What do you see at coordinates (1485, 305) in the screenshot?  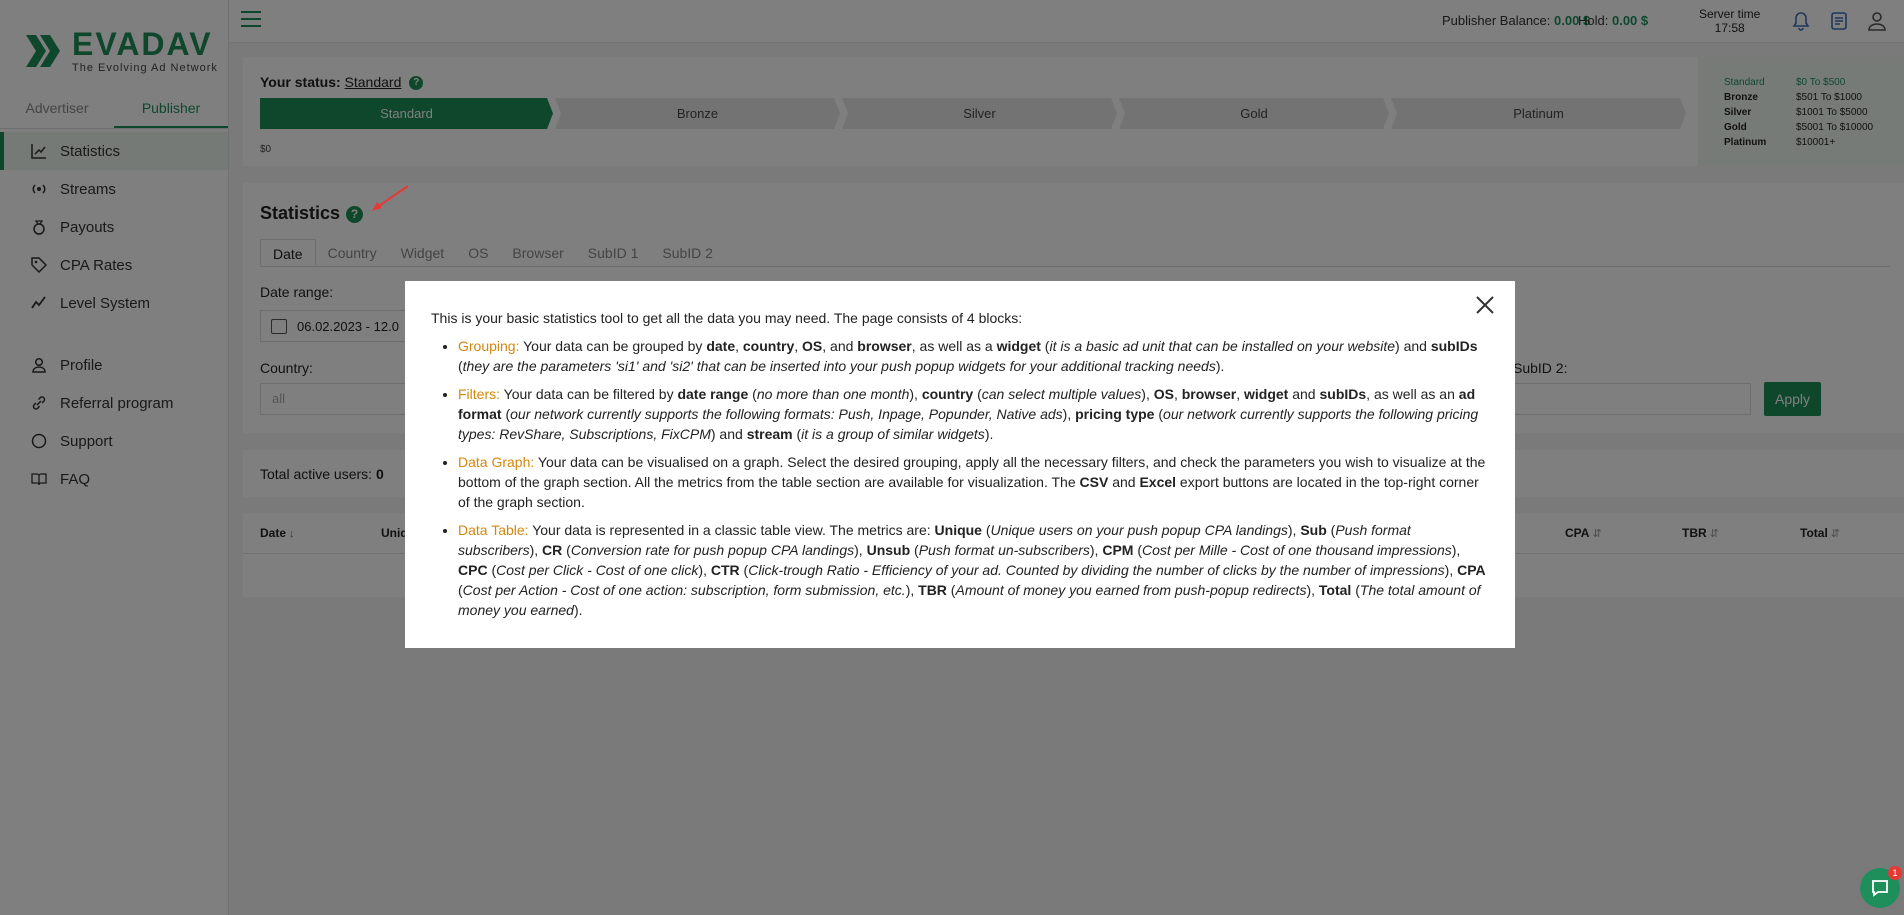 I see `close-icon` at bounding box center [1485, 305].